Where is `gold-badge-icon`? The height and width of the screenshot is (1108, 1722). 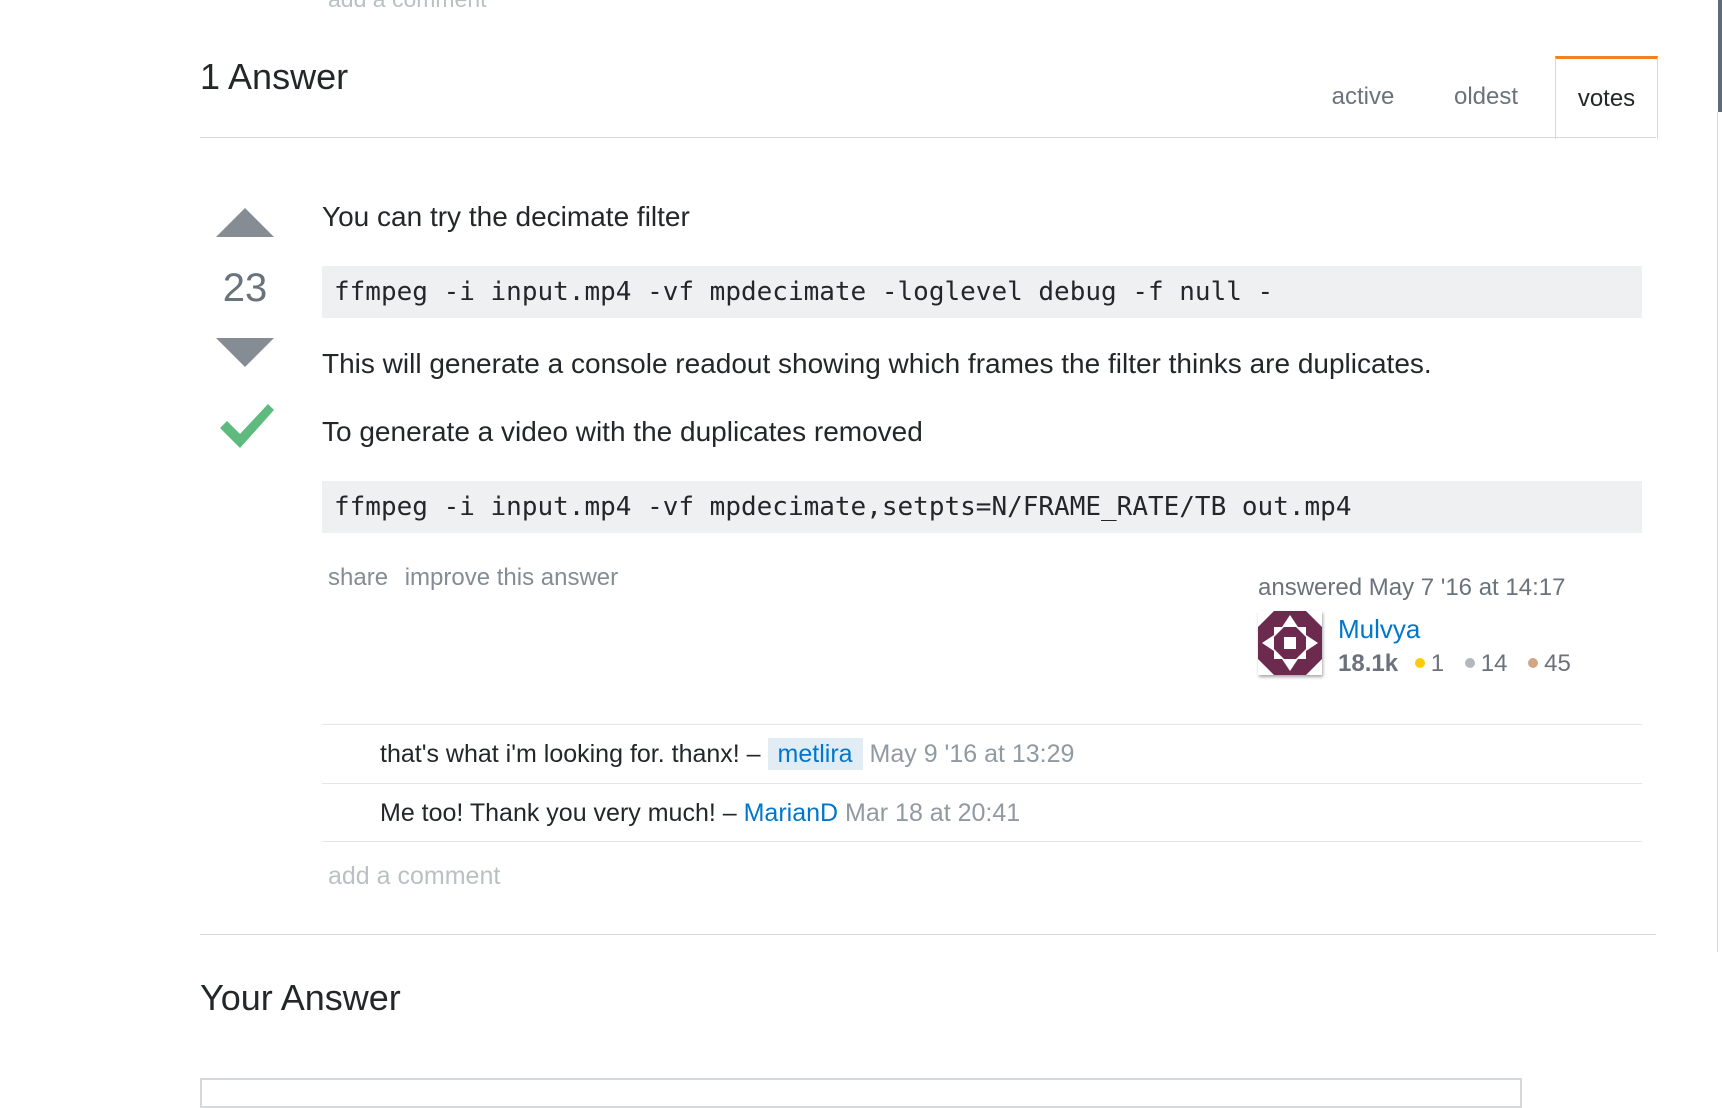
gold-badge-icon is located at coordinates (1419, 662).